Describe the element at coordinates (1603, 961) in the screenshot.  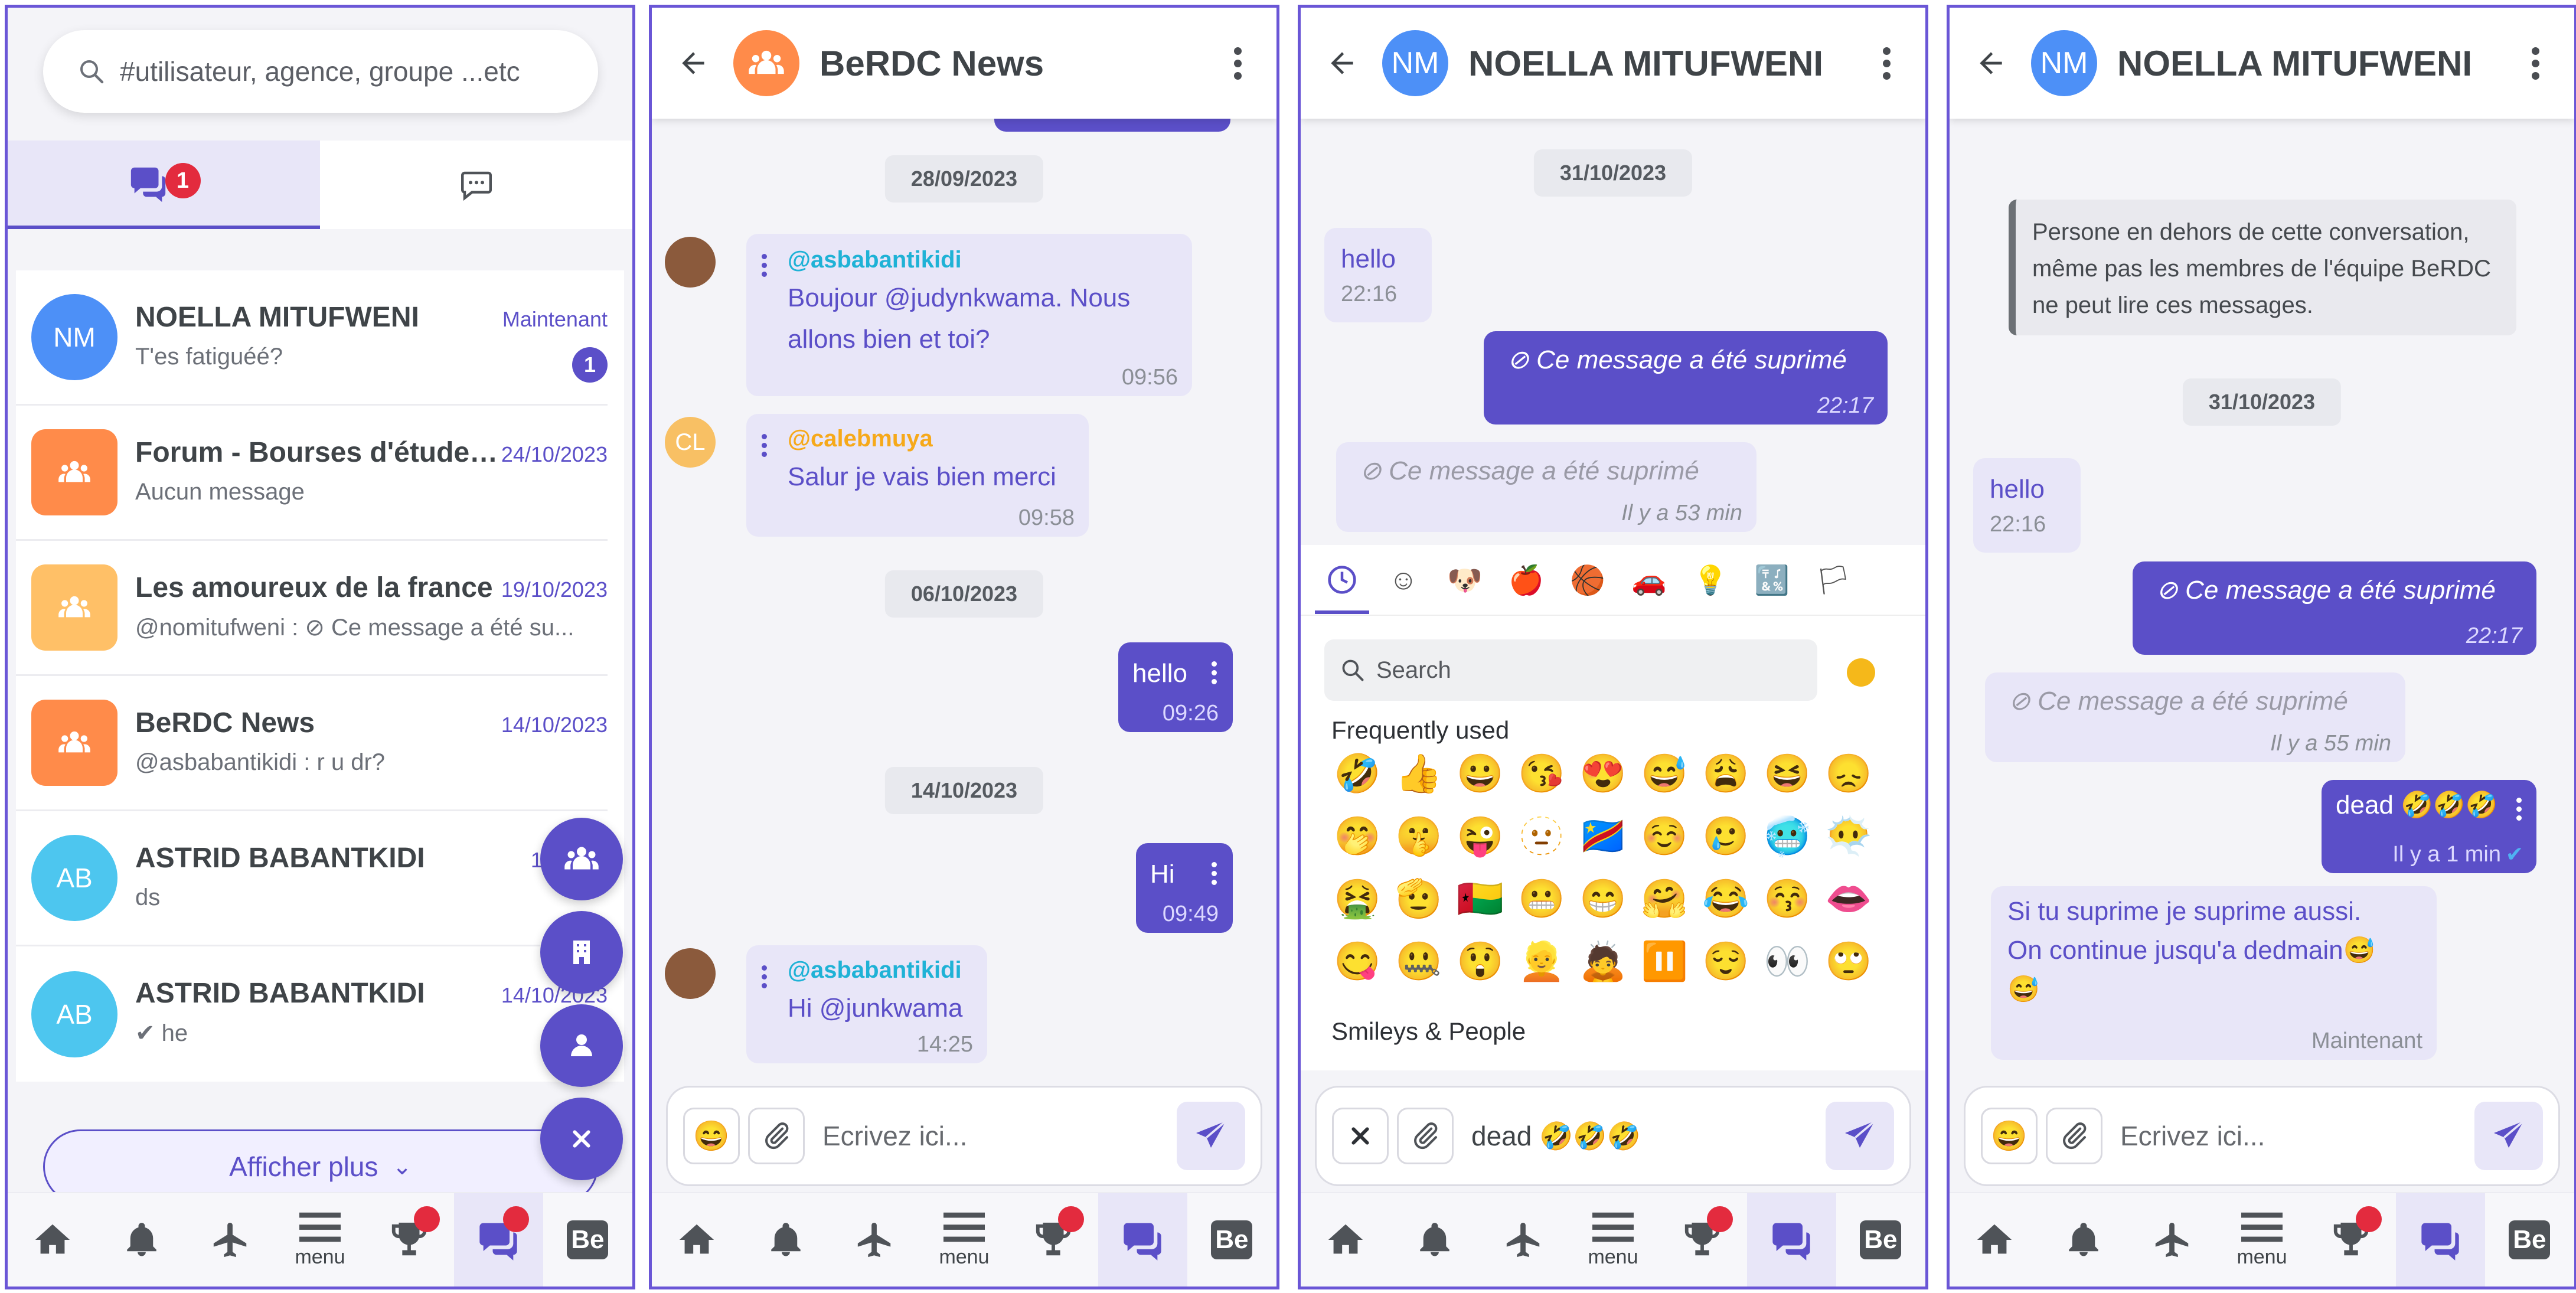
I see `emoji: 🙇` at that location.